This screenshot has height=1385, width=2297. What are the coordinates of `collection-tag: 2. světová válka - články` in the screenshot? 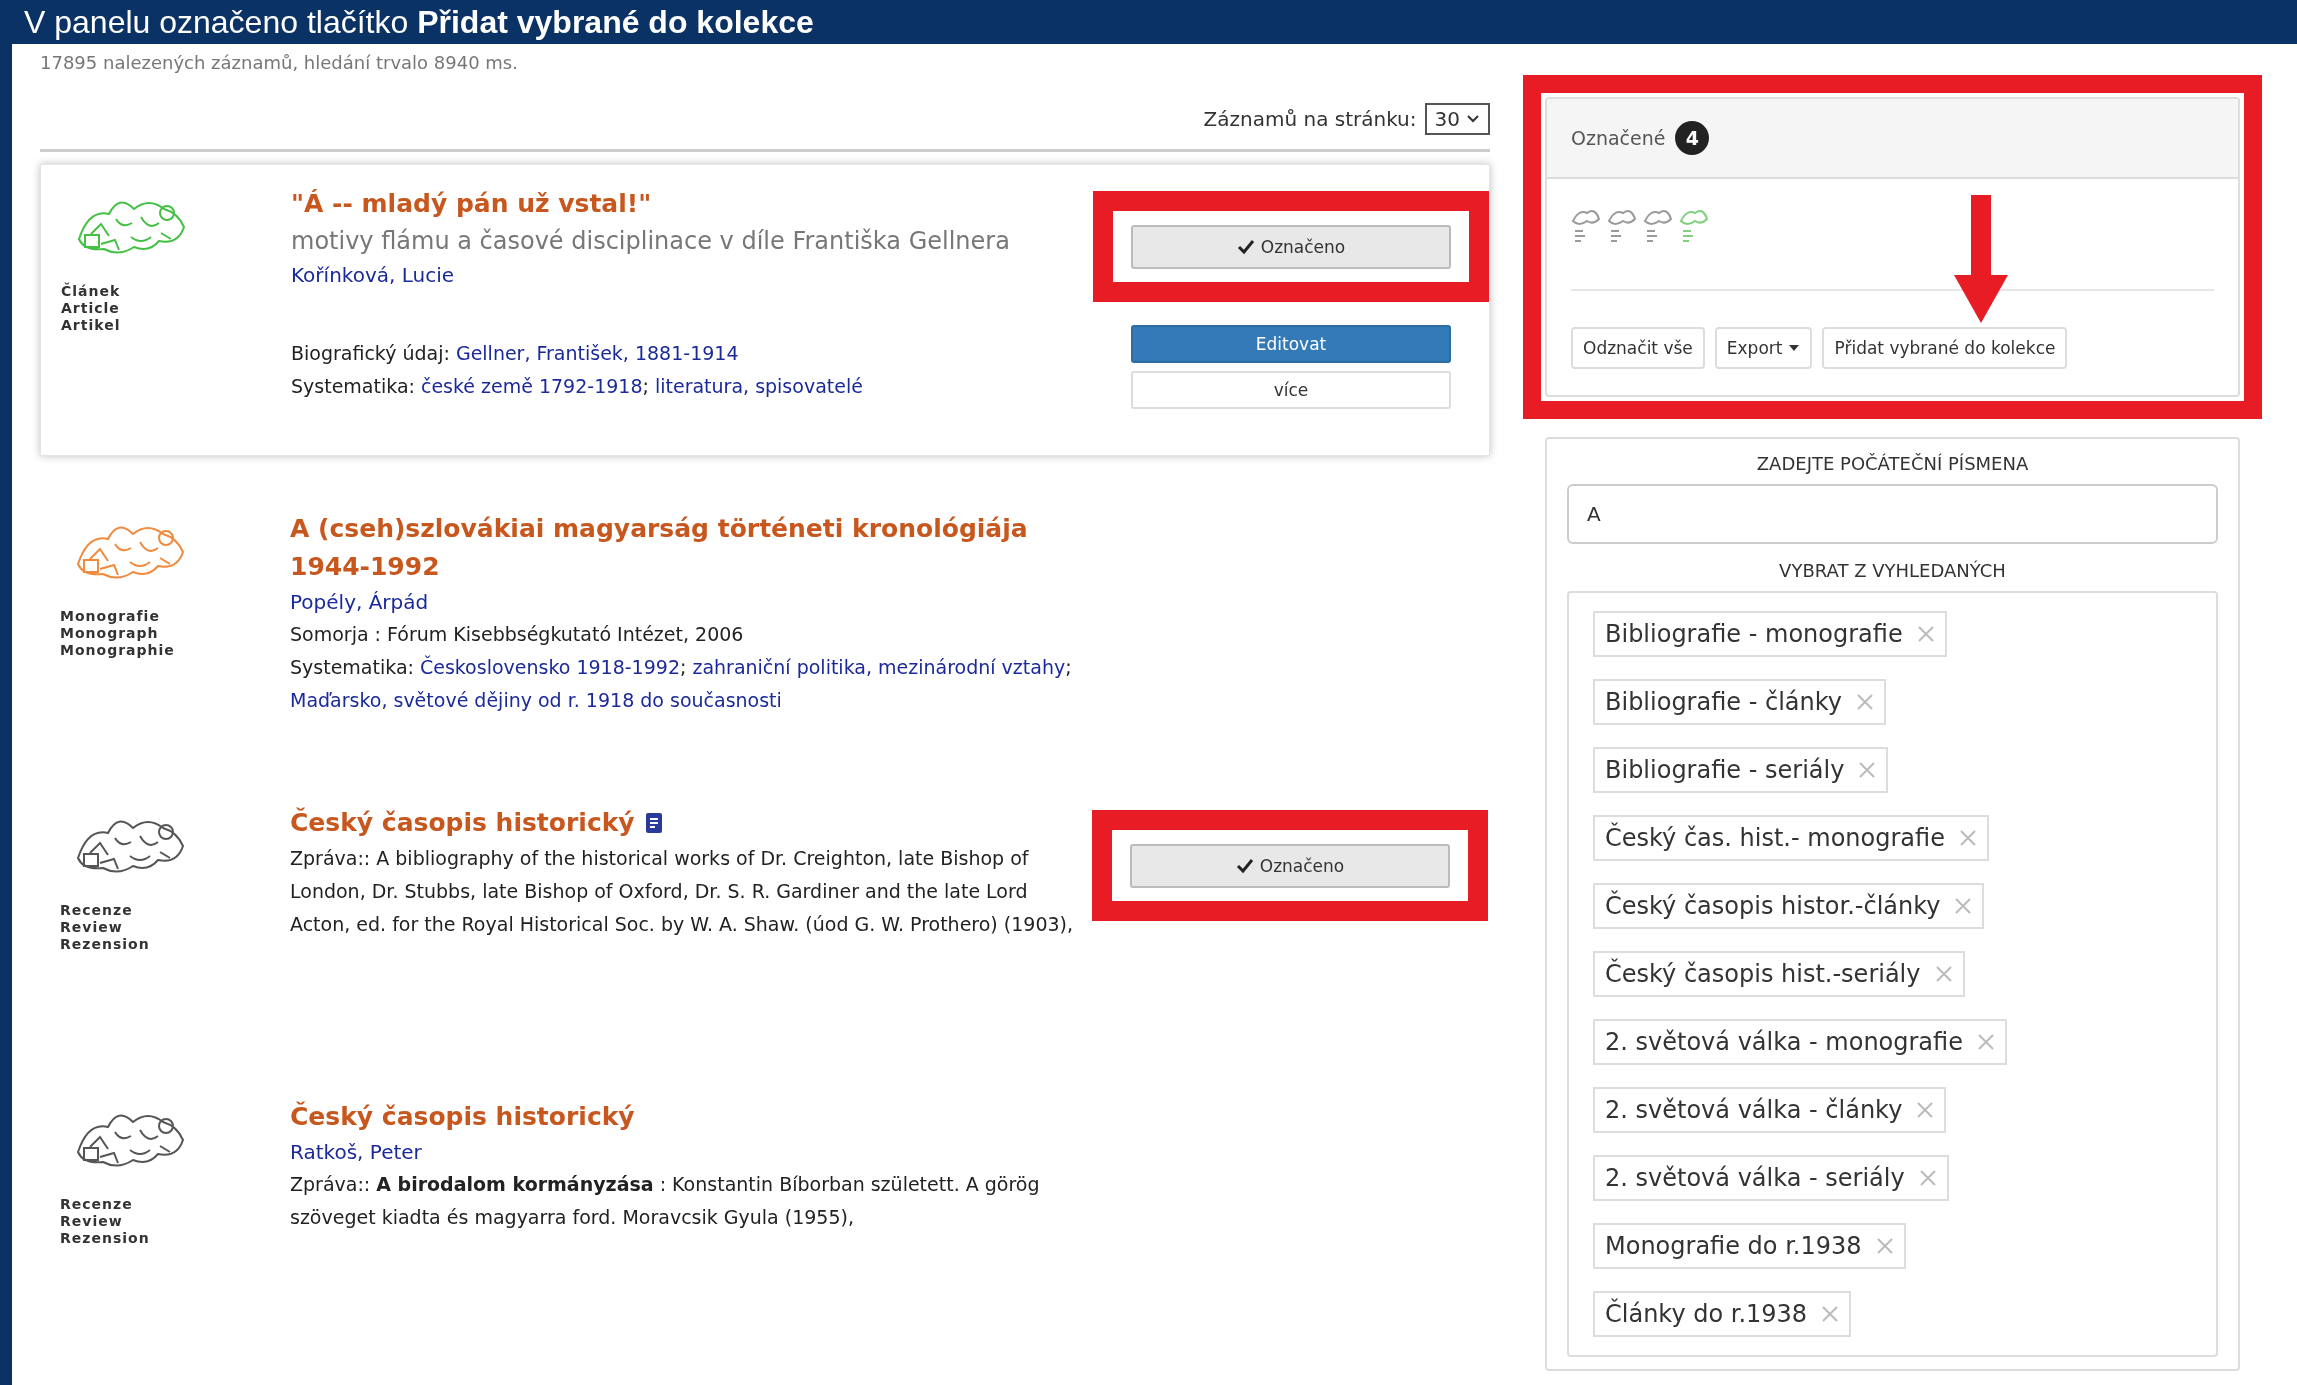 It's located at (1770, 1110).